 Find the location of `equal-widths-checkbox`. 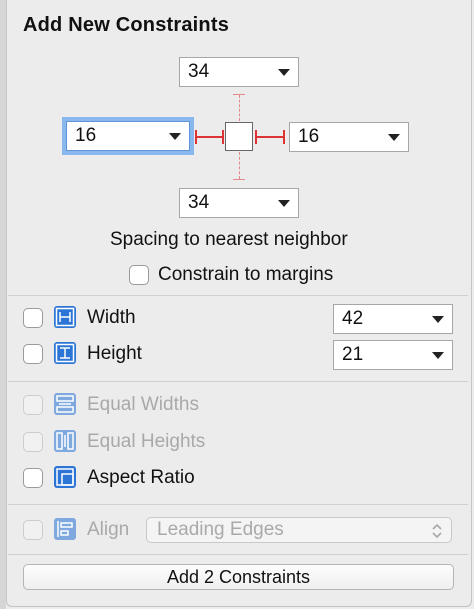

equal-widths-checkbox is located at coordinates (33, 405).